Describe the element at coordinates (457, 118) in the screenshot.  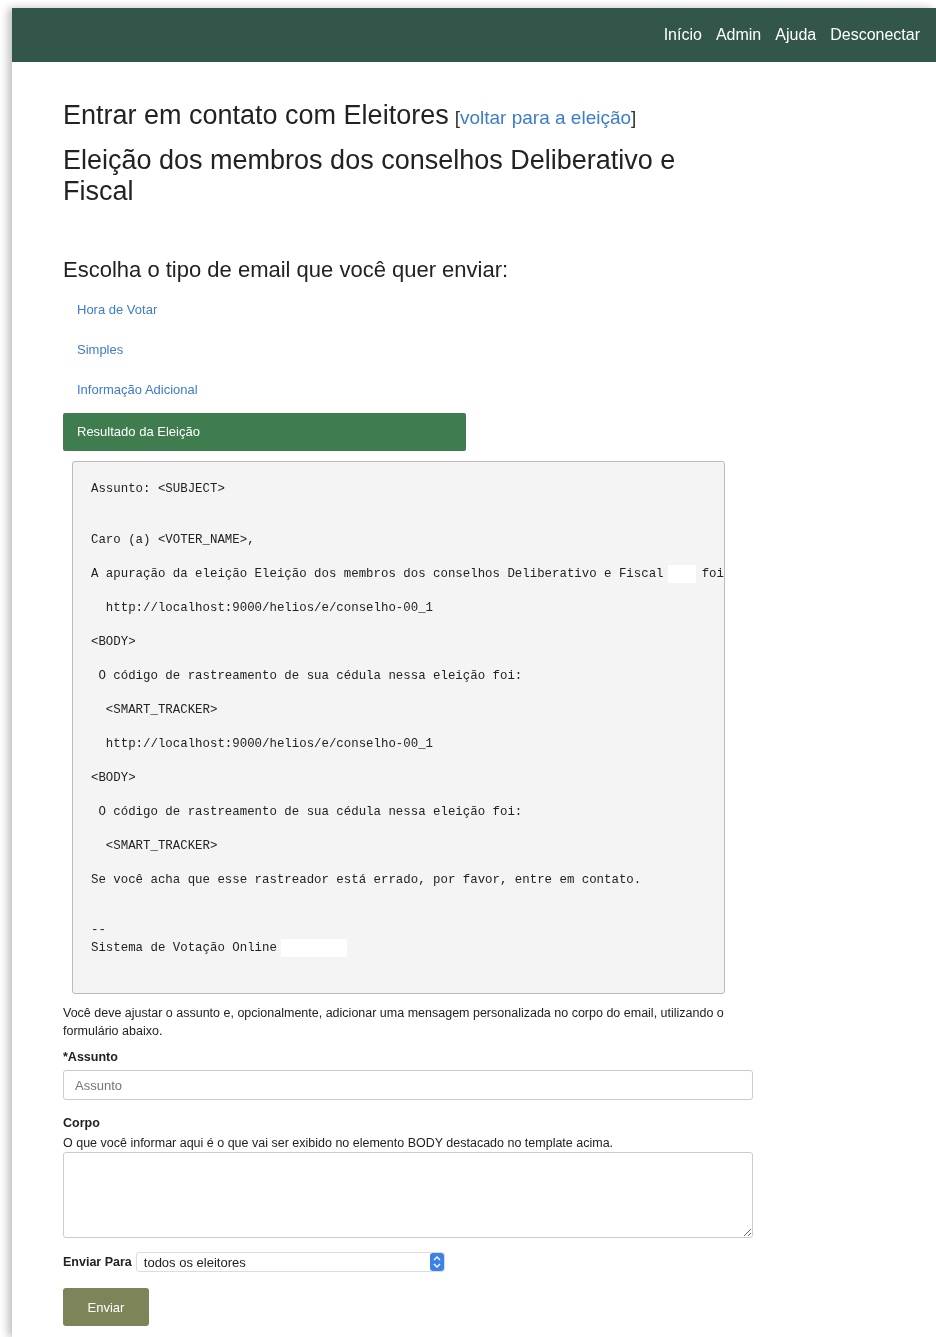
I see `bracket: [` at that location.